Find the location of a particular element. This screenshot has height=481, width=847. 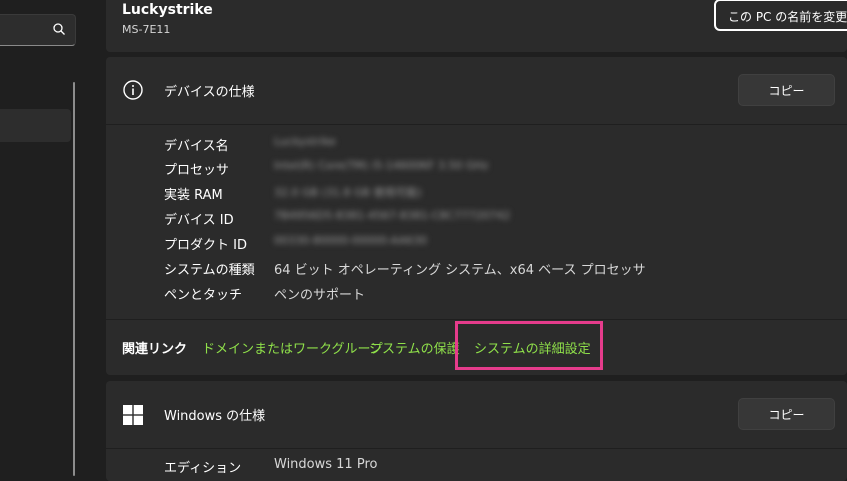

related-links: 関連リンク ドメインまたはワークグループ システムの保護 システムの詳細設定 is located at coordinates (476, 347).